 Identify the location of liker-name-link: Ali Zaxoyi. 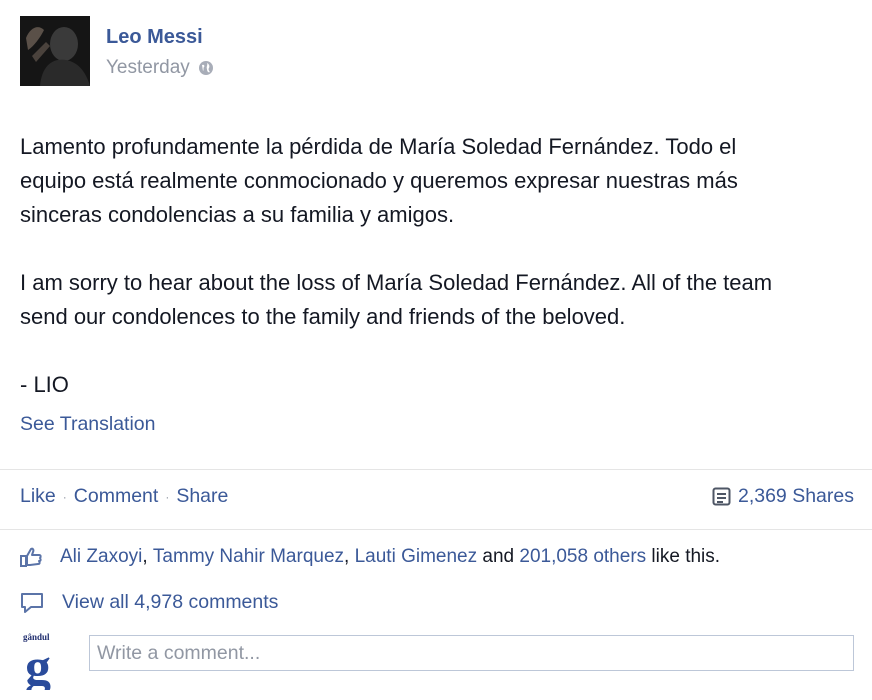
(101, 557).